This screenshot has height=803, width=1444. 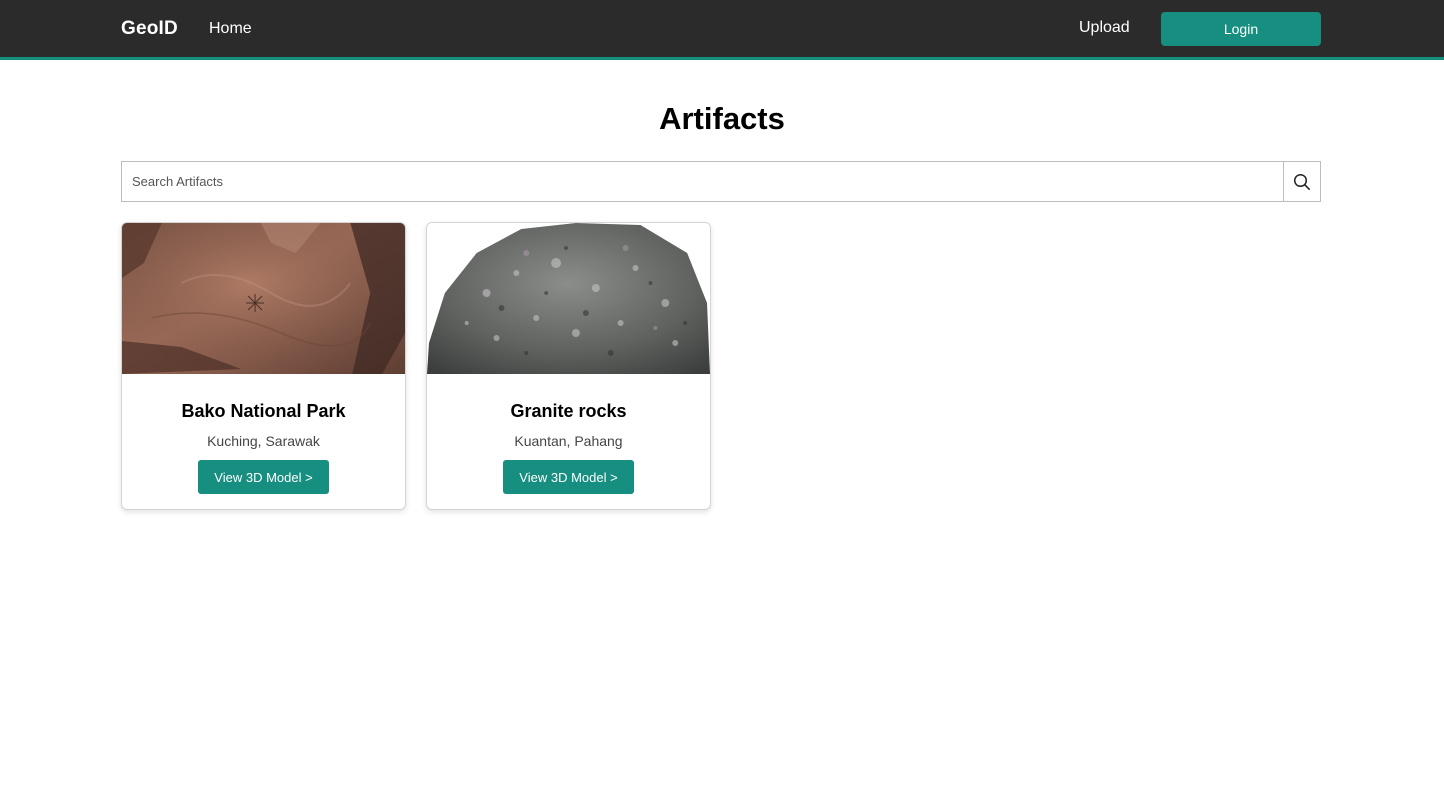 I want to click on page-title: Artifacts, so click(x=722, y=118).